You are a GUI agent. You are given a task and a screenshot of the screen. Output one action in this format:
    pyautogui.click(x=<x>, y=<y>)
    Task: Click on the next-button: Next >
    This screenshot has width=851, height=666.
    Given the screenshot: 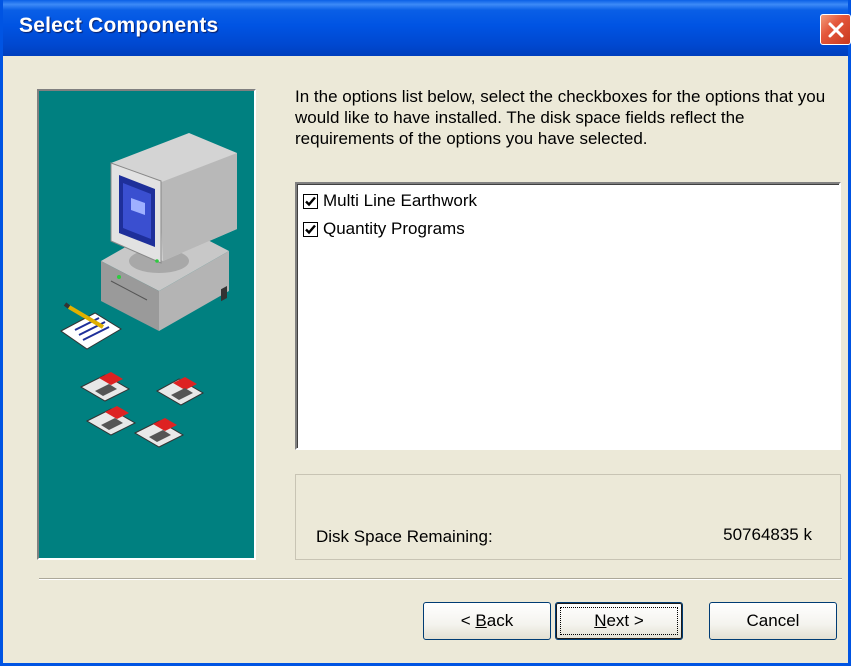 What is the action you would take?
    pyautogui.click(x=619, y=621)
    